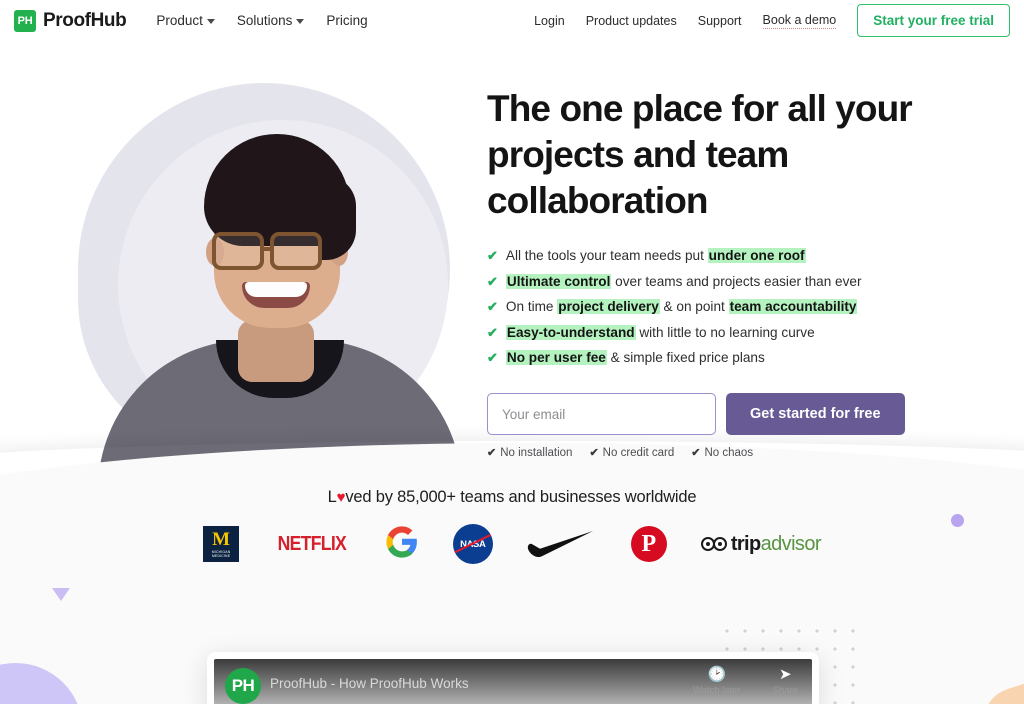  I want to click on nav-item-product-label: Product, so click(179, 20).